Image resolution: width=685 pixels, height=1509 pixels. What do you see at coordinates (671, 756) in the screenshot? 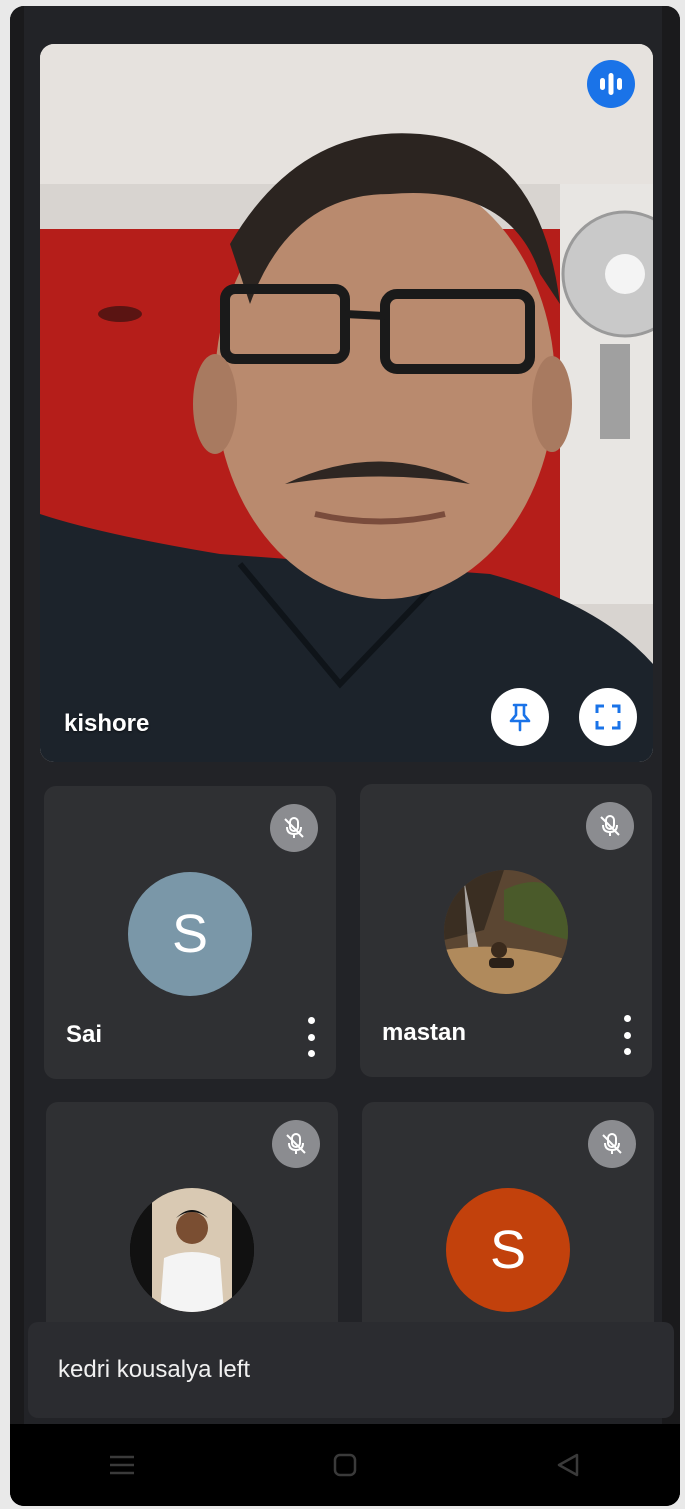
I see `device-frame-right` at bounding box center [671, 756].